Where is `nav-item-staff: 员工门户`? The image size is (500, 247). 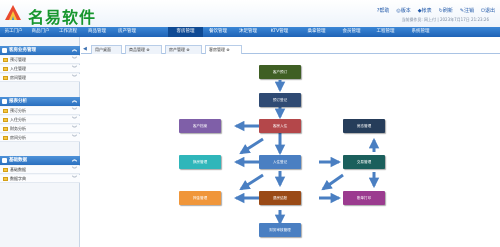
nav-item-staff: 员工门户 is located at coordinates (13, 32).